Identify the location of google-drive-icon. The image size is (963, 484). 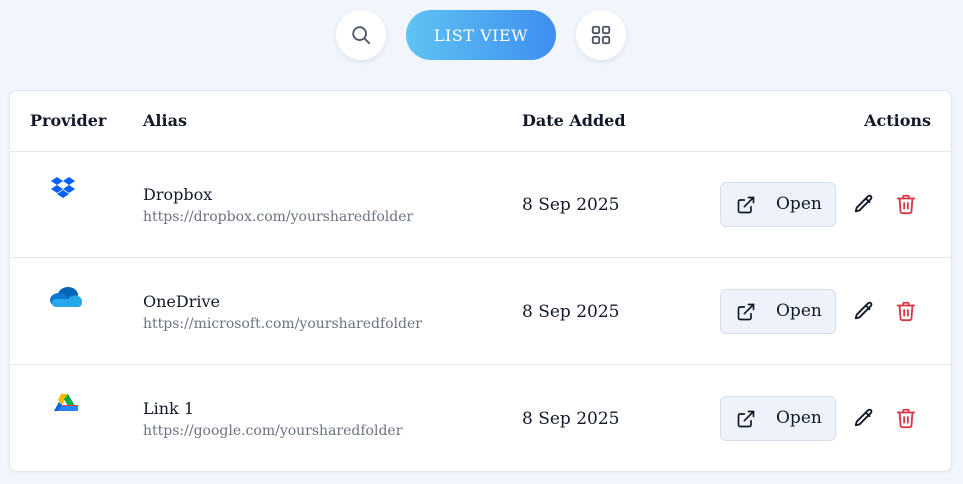
(66, 402).